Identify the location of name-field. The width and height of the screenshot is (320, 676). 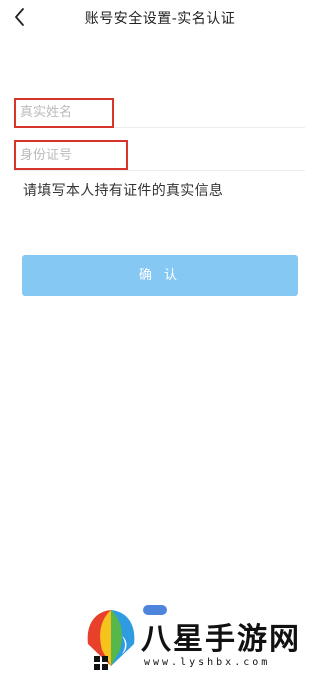
(159, 112).